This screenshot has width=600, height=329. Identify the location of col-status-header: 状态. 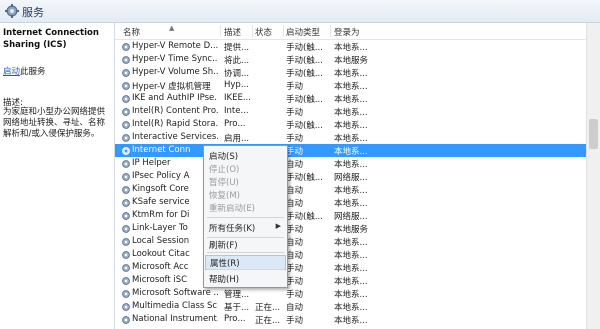
(263, 32).